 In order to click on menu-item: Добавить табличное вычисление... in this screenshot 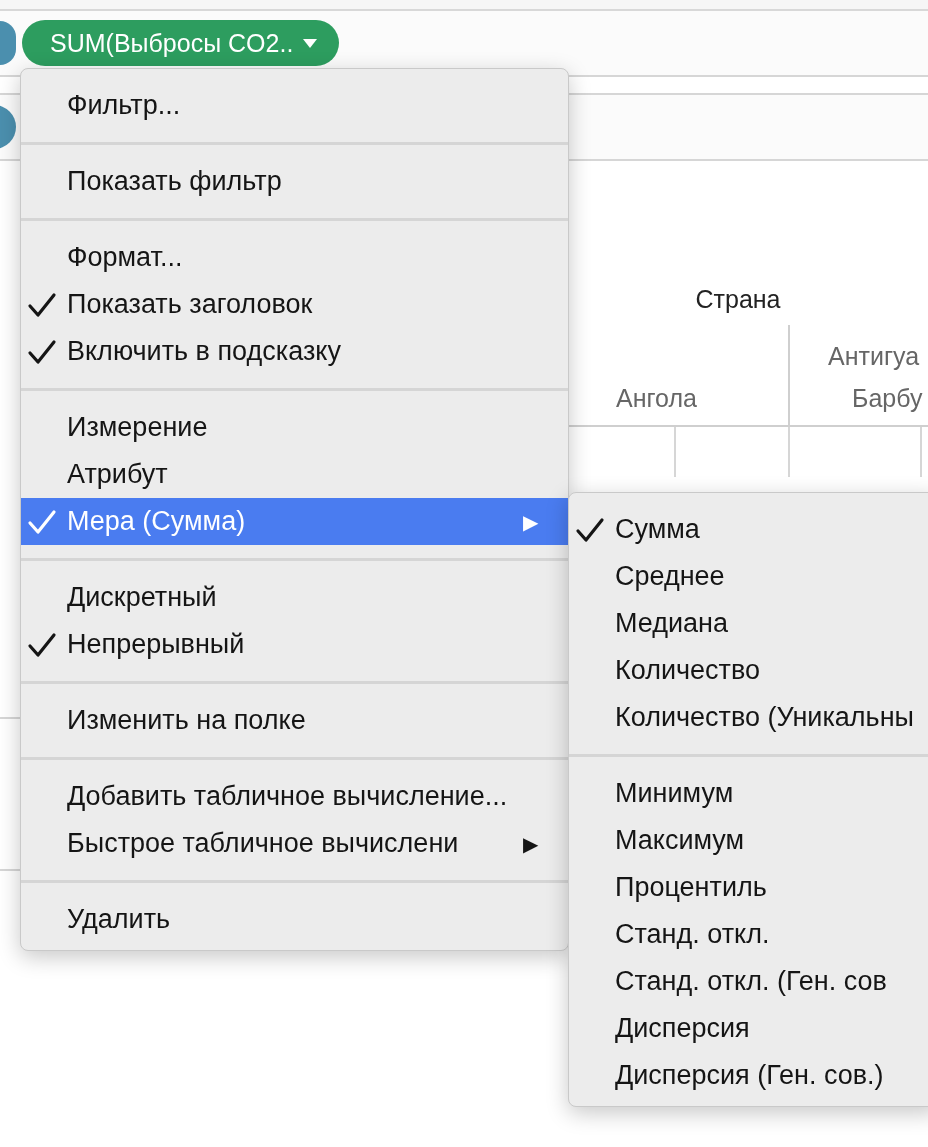, I will do `click(294, 796)`.